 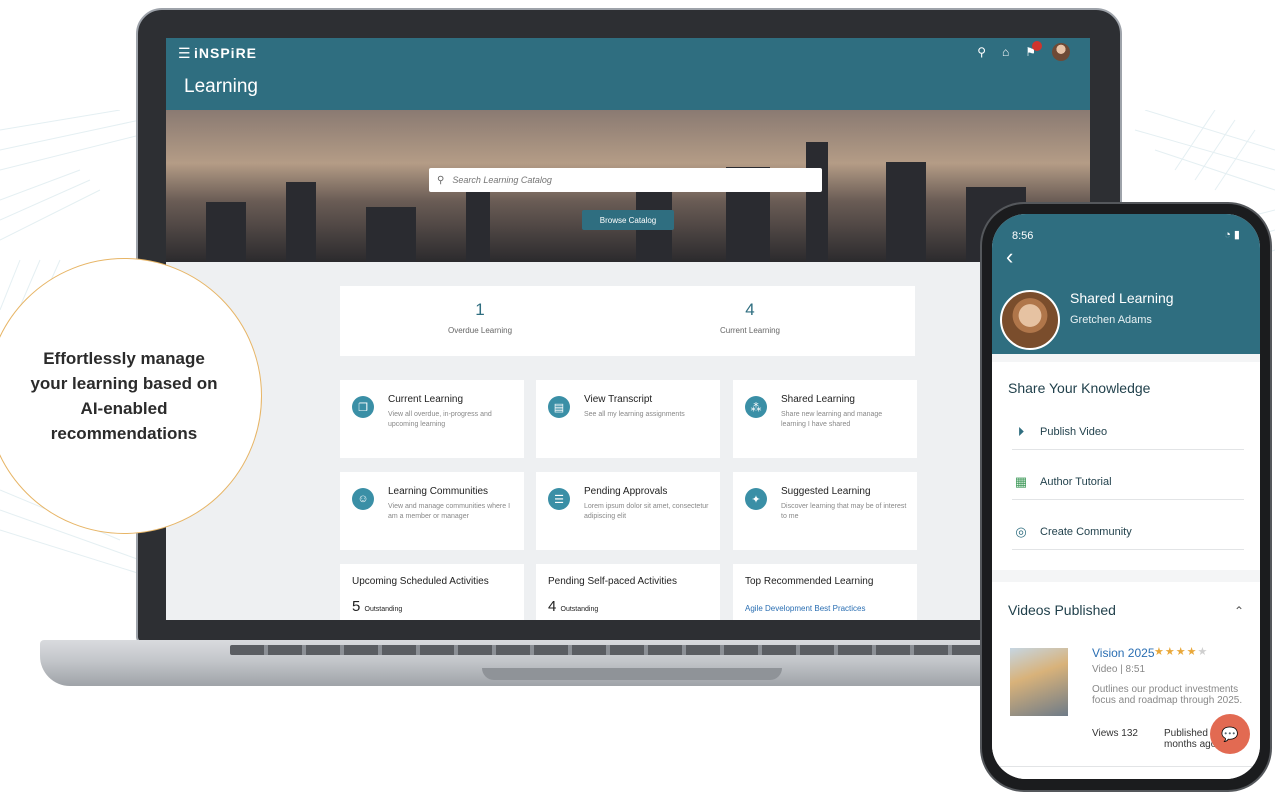 What do you see at coordinates (1076, 481) in the screenshot?
I see `item-label: Author Tutorial` at bounding box center [1076, 481].